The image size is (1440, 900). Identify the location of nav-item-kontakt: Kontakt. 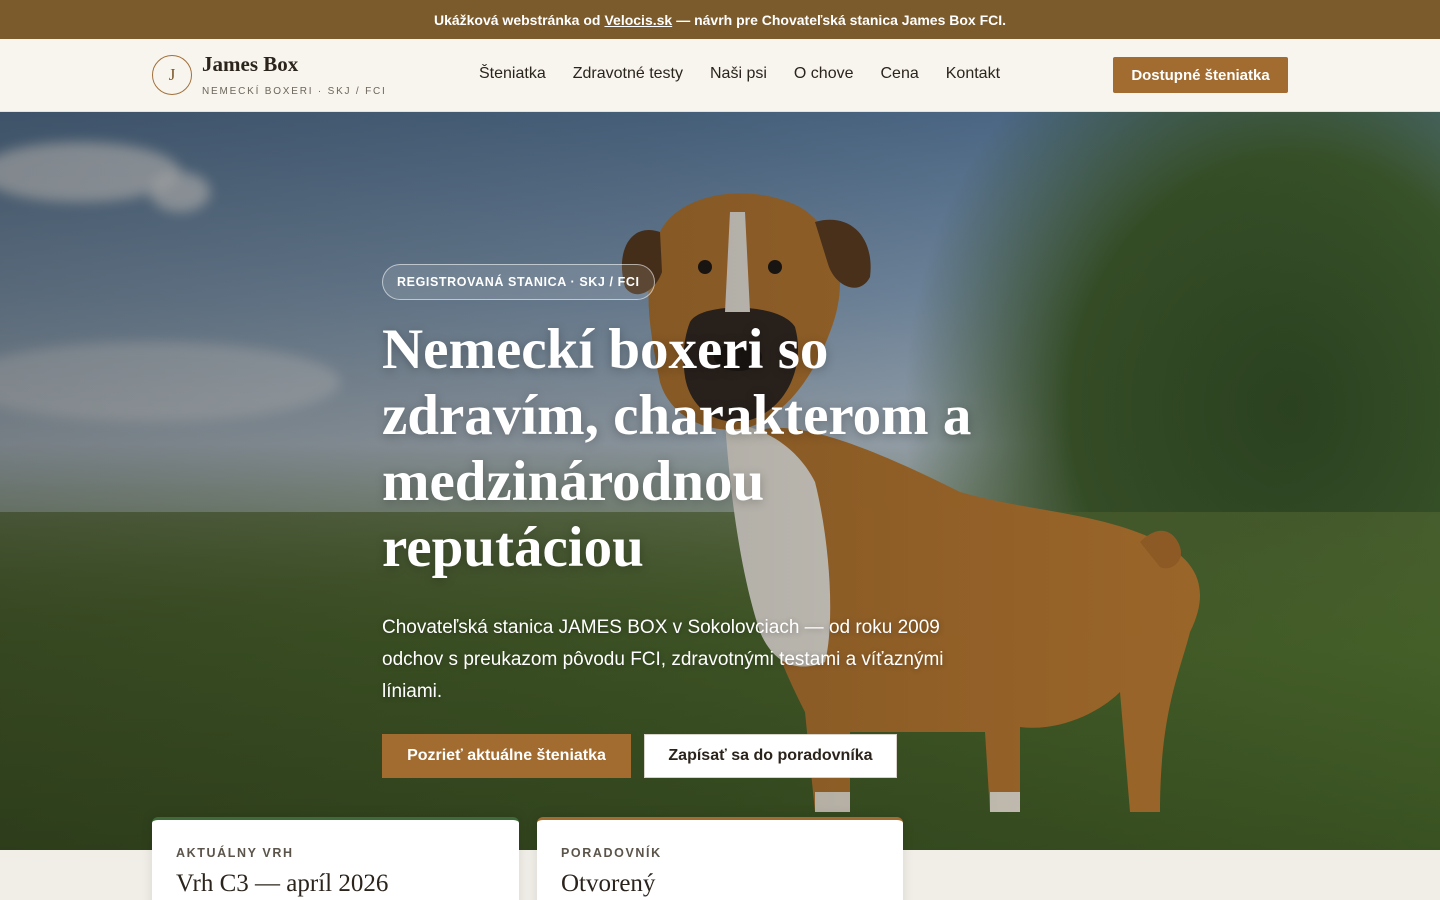
(973, 74).